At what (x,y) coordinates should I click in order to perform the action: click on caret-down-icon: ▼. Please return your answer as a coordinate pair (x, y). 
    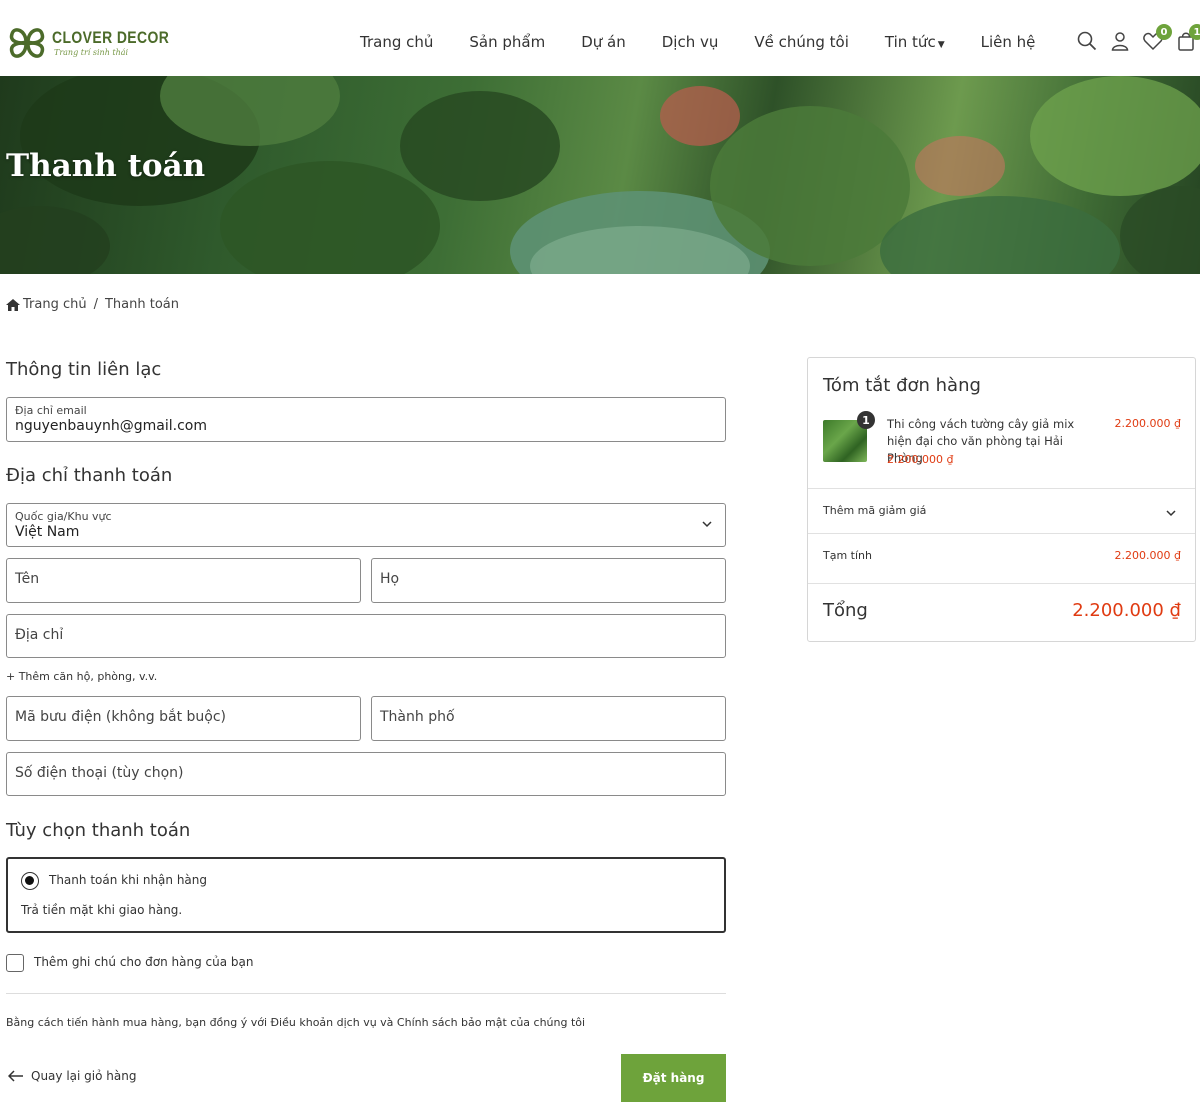
    Looking at the image, I should click on (941, 45).